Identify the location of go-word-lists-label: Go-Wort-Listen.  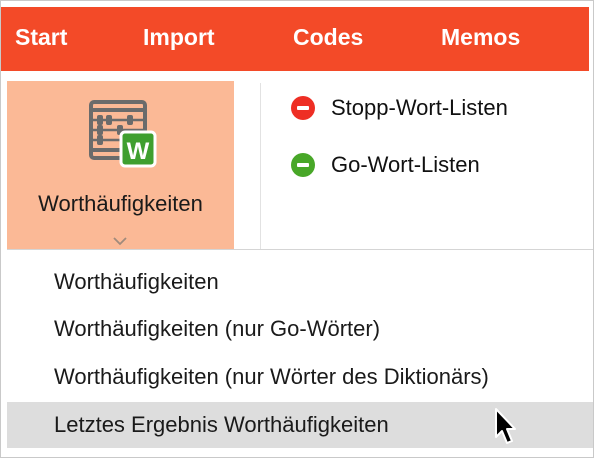
(405, 164).